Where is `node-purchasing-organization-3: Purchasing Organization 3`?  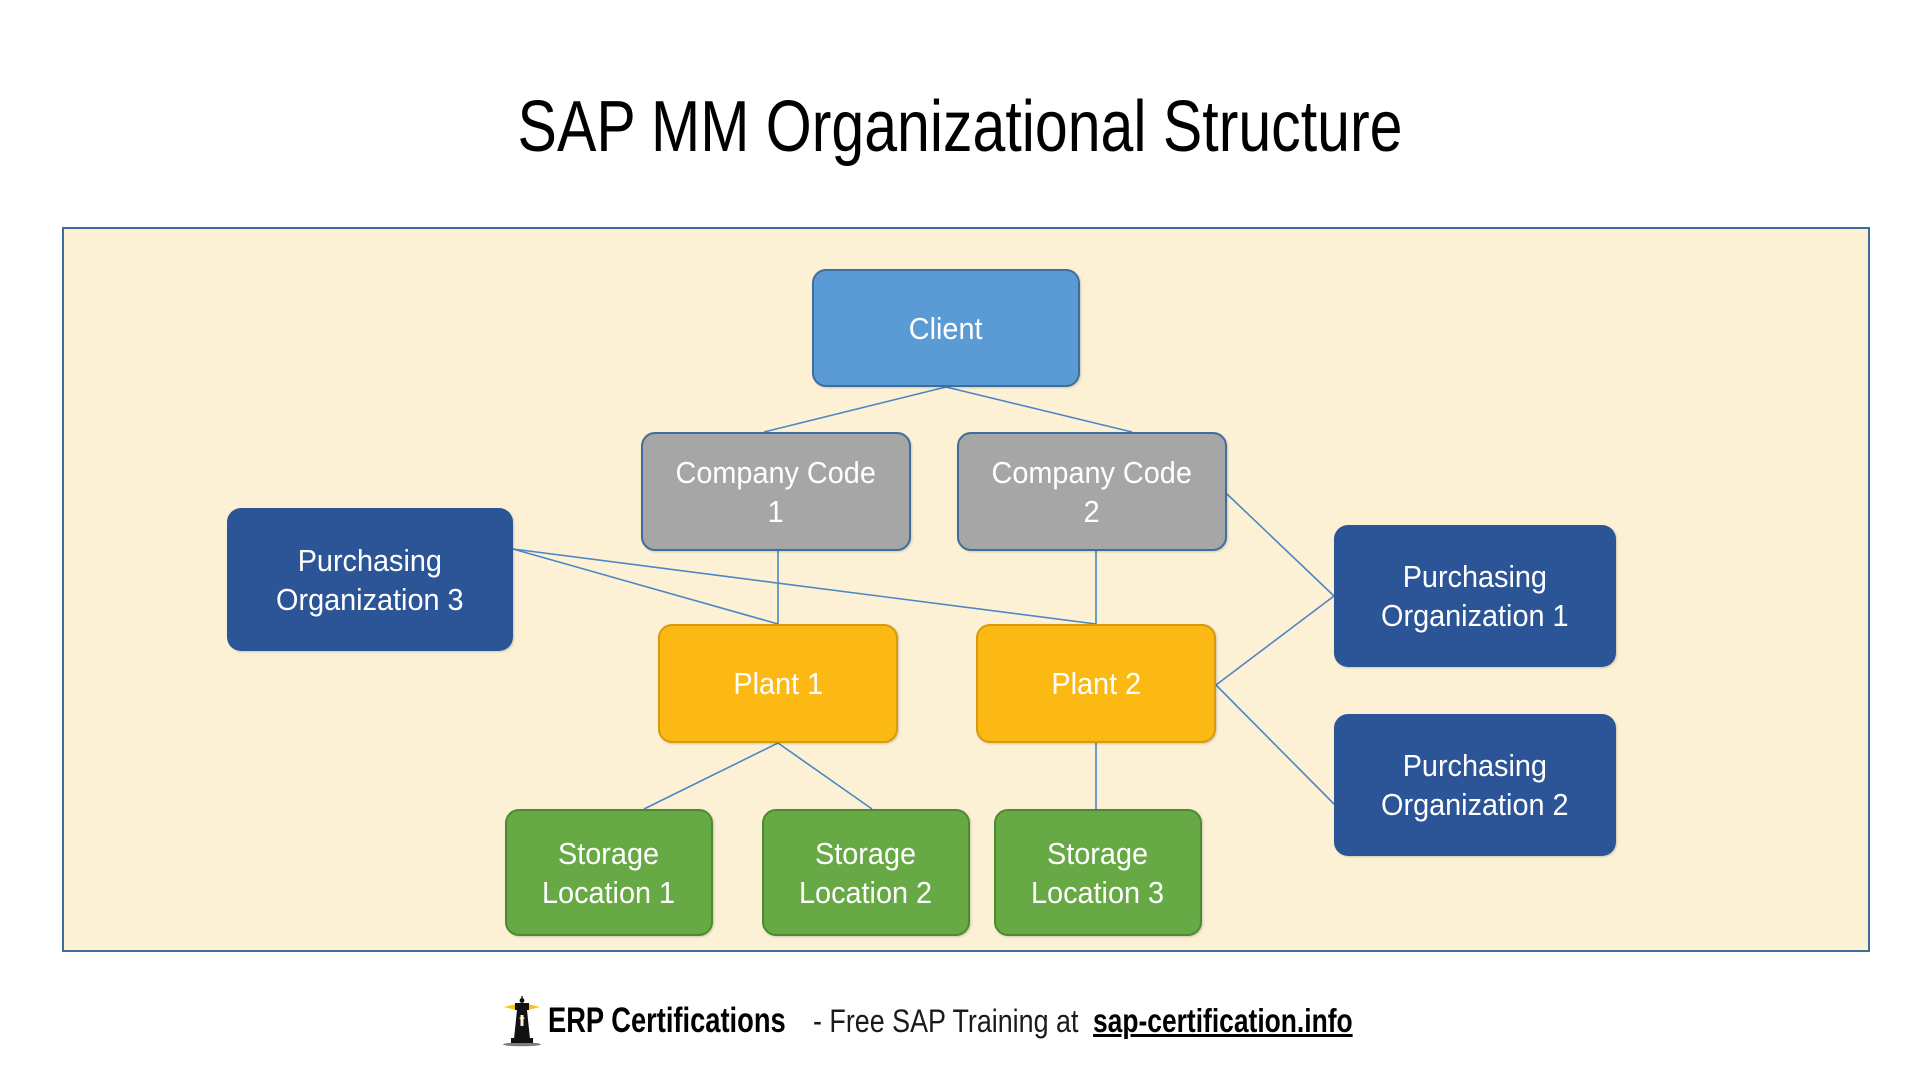
node-purchasing-organization-3: Purchasing Organization 3 is located at coordinates (370, 579).